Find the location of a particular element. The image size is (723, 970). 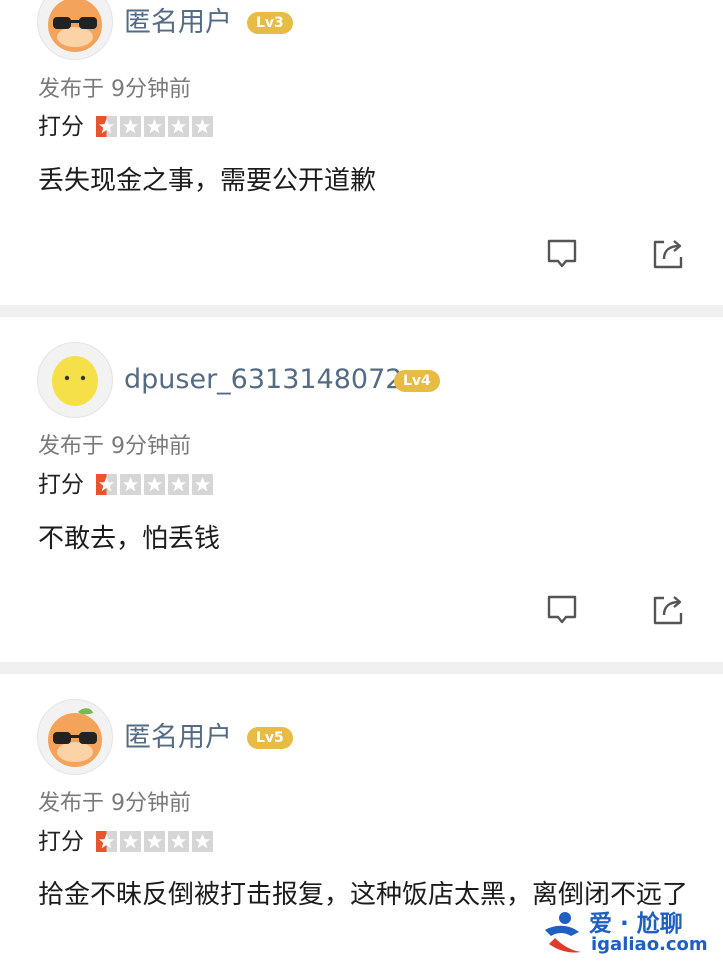

watermark-title: 爱 · 尬聊 is located at coordinates (636, 924).